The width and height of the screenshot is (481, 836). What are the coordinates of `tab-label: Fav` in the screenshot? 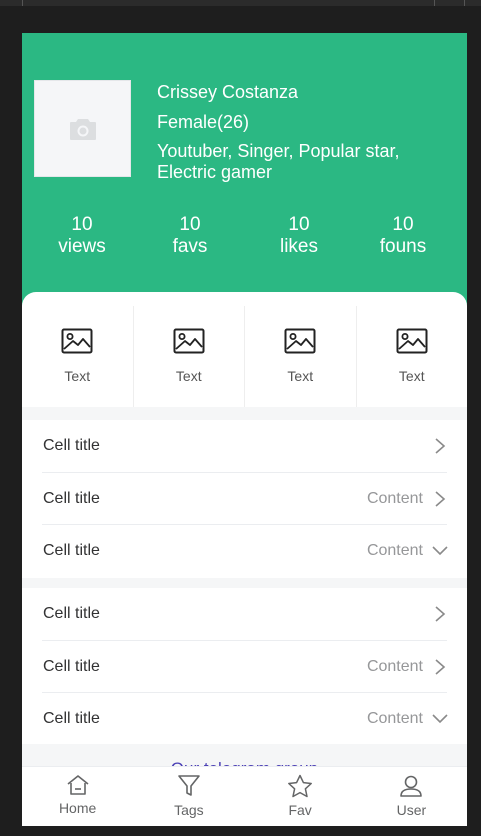 It's located at (300, 810).